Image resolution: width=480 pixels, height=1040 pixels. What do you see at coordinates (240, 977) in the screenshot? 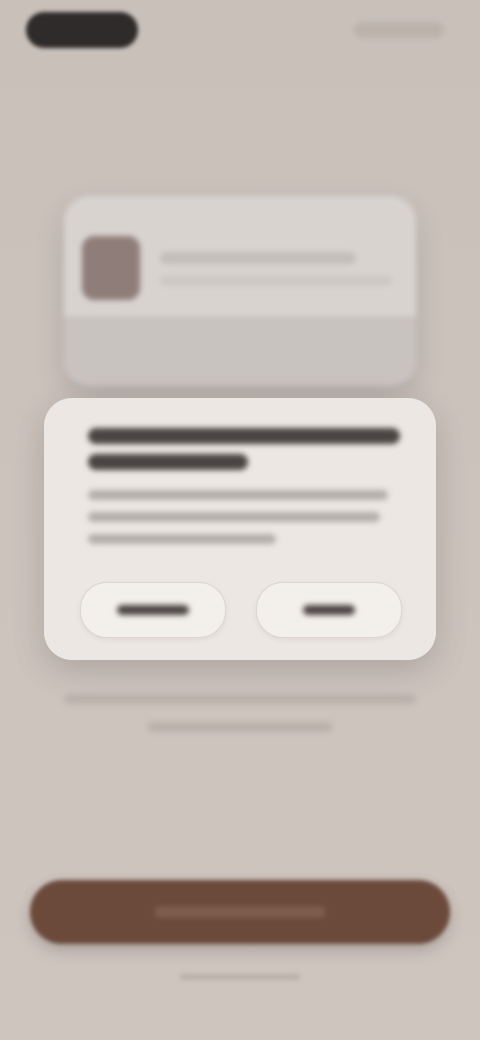
I see `home-indicator` at bounding box center [240, 977].